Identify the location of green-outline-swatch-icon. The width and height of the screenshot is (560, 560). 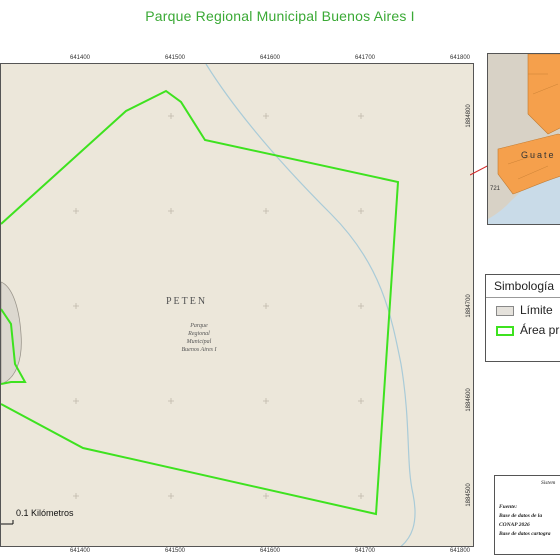
(505, 330).